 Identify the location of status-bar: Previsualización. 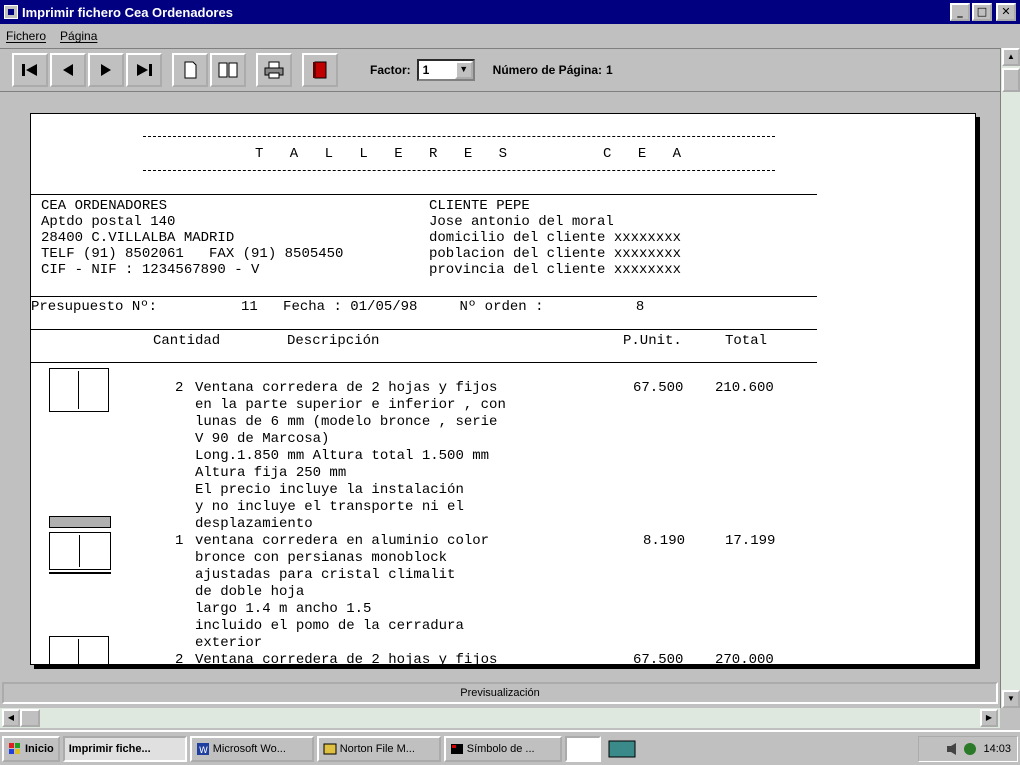
(500, 693).